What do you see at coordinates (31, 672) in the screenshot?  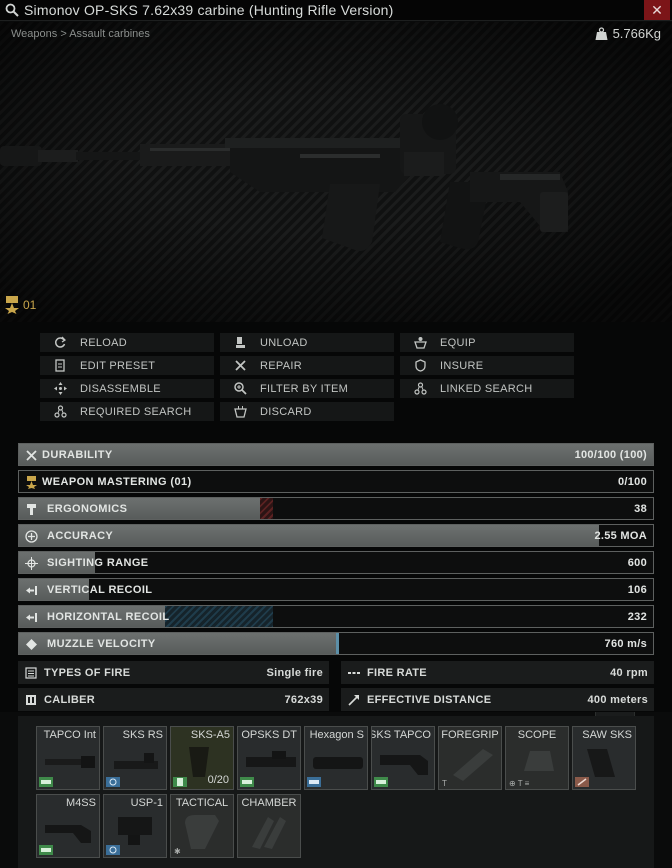 I see `fire-type-icon` at bounding box center [31, 672].